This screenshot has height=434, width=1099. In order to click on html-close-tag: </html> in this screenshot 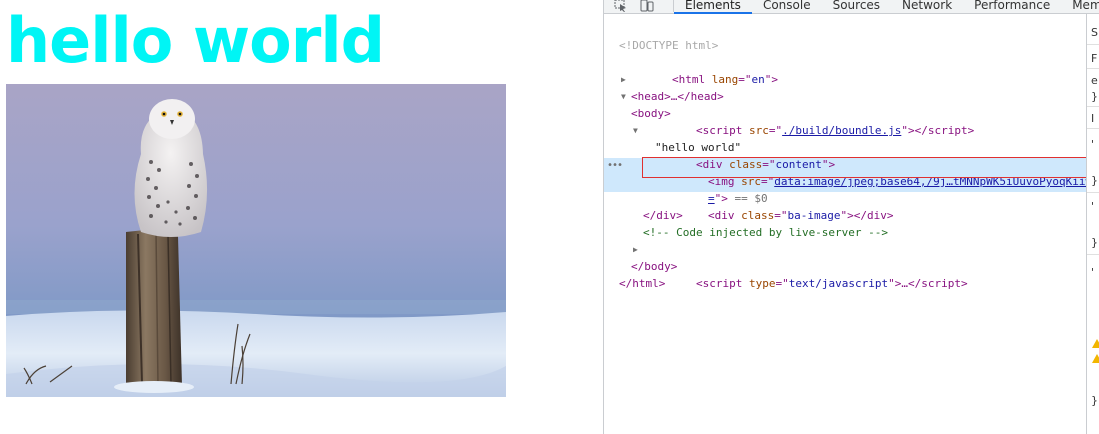, I will do `click(642, 283)`.